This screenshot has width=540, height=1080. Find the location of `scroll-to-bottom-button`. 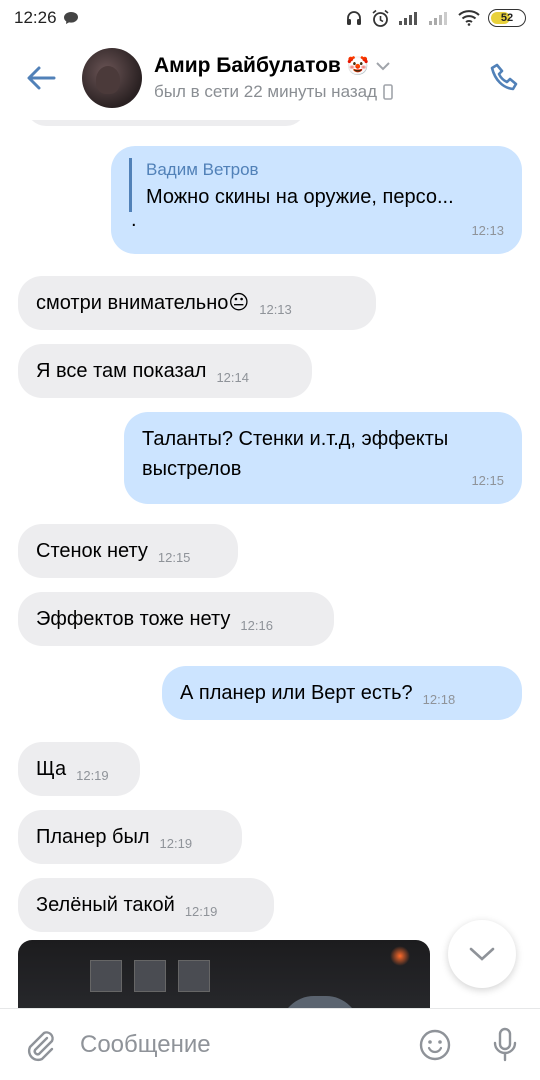

scroll-to-bottom-button is located at coordinates (482, 954).